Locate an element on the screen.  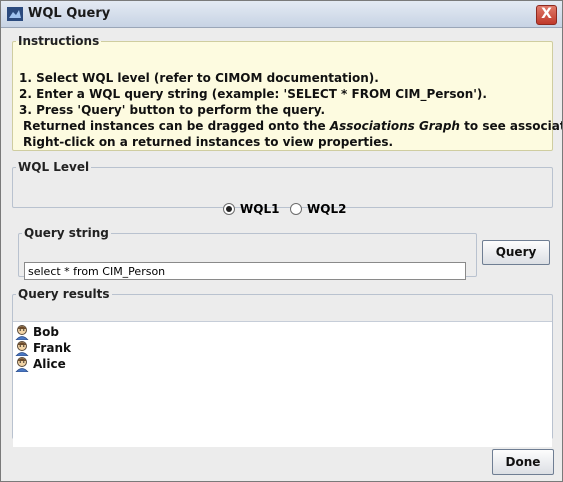
query-button: Query is located at coordinates (516, 252).